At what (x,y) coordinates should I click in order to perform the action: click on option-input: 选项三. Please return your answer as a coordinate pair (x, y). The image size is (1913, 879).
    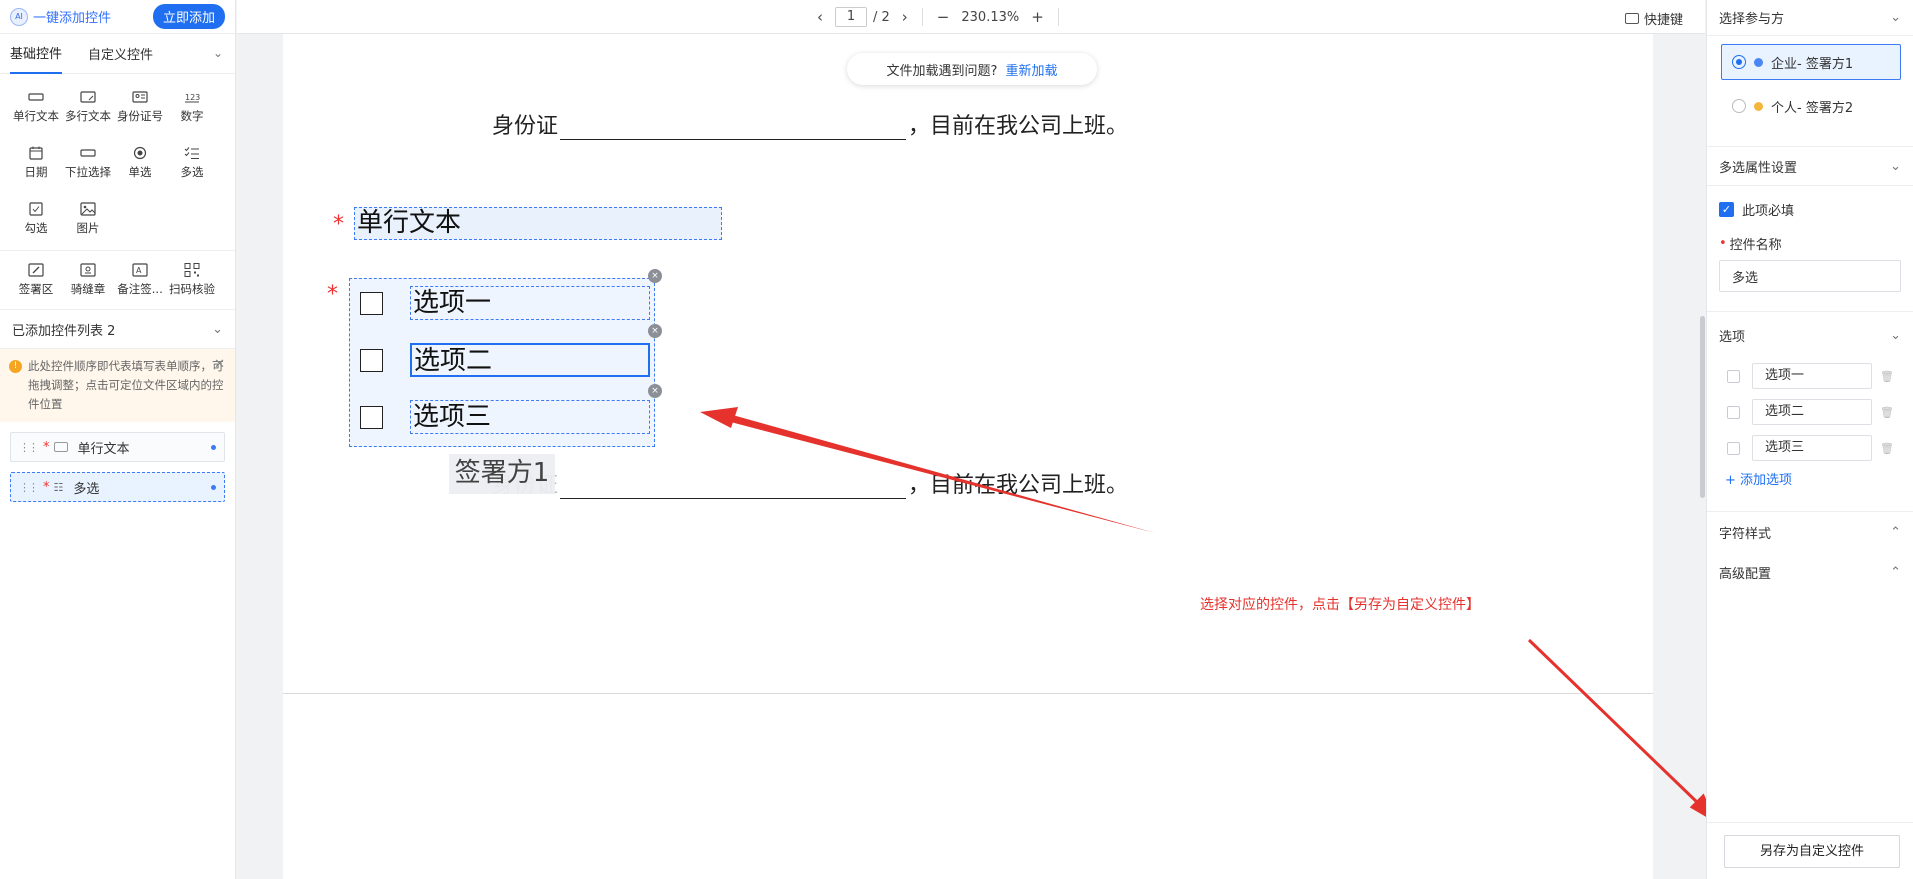
    Looking at the image, I should click on (1812, 448).